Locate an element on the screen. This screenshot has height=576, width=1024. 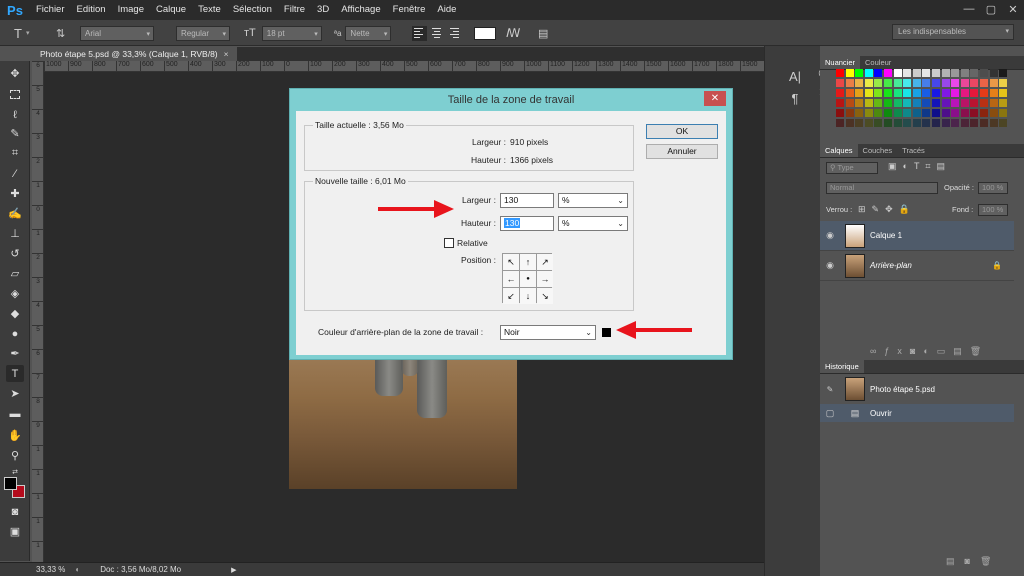
eraser-tool-icon: ▱ is located at coordinates (15, 273).